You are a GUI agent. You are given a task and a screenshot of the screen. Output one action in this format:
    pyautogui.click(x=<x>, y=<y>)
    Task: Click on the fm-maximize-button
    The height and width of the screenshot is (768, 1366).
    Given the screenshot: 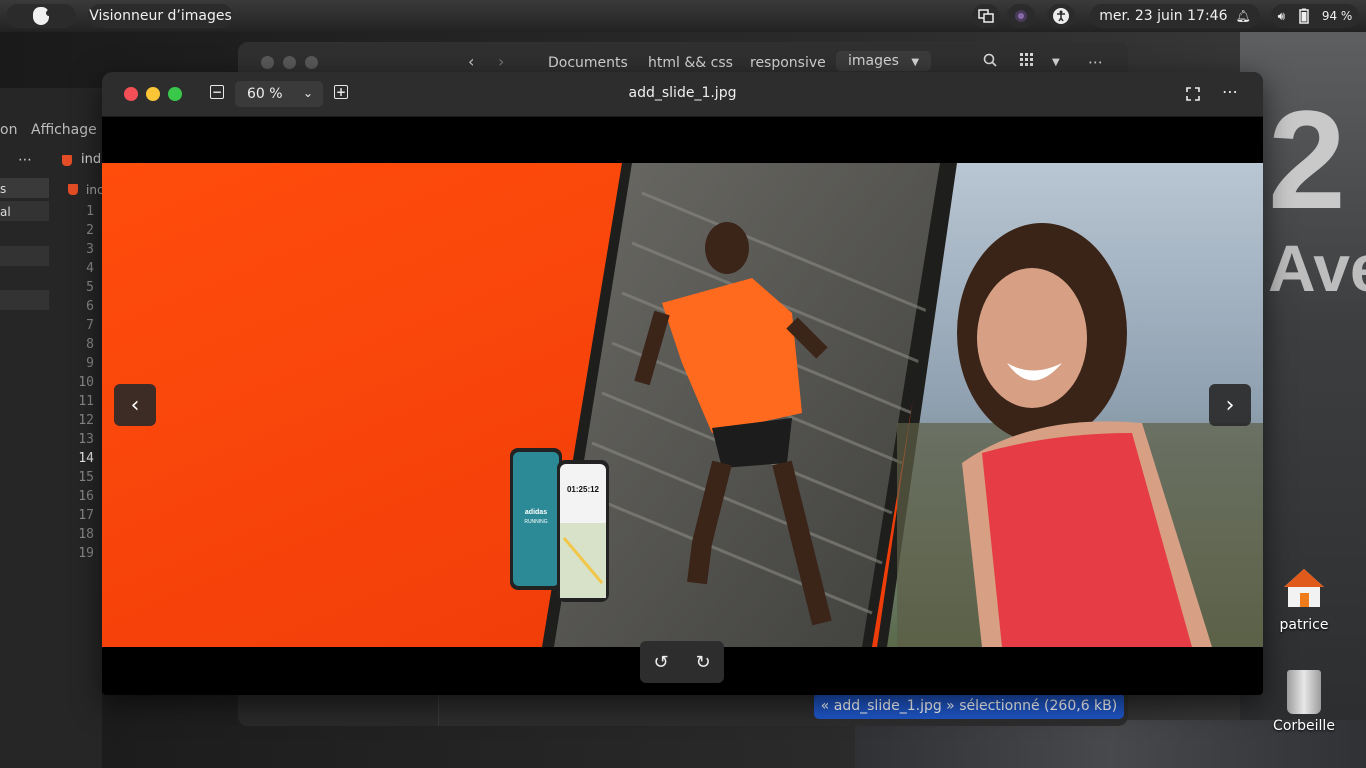 What is the action you would take?
    pyautogui.click(x=311, y=62)
    